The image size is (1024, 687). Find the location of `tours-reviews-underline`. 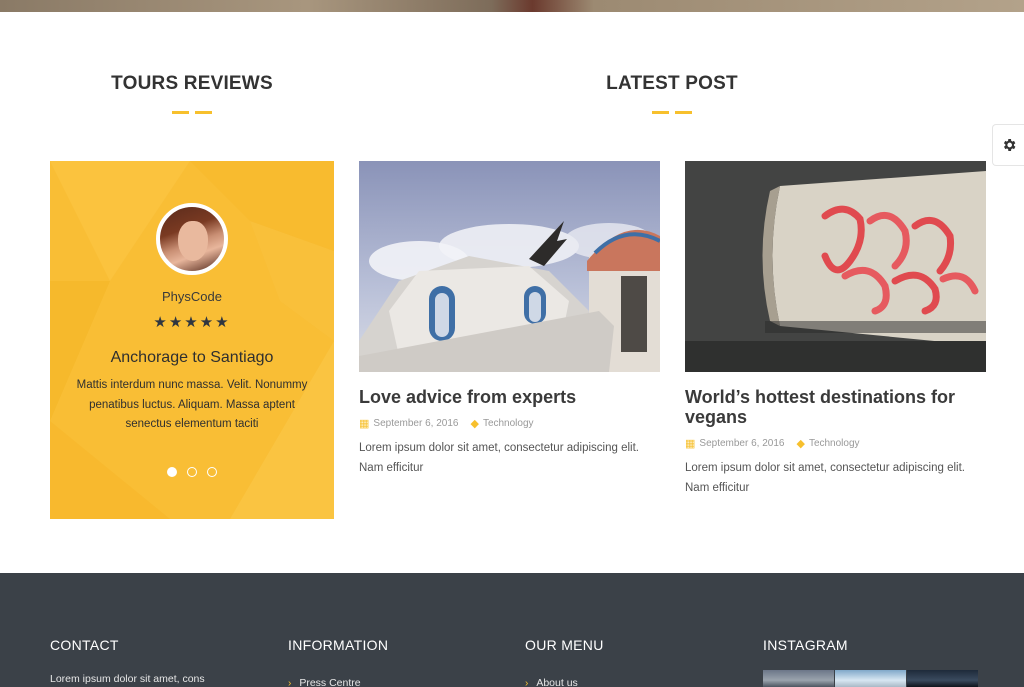

tours-reviews-underline is located at coordinates (192, 112).